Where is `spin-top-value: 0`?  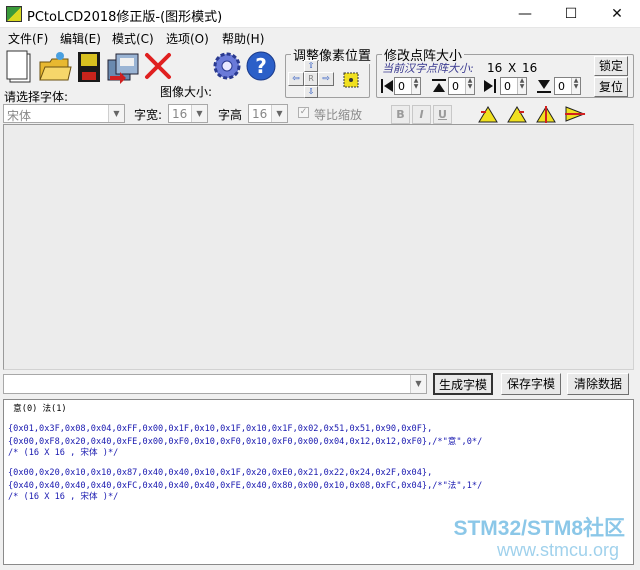 spin-top-value: 0 is located at coordinates (455, 86).